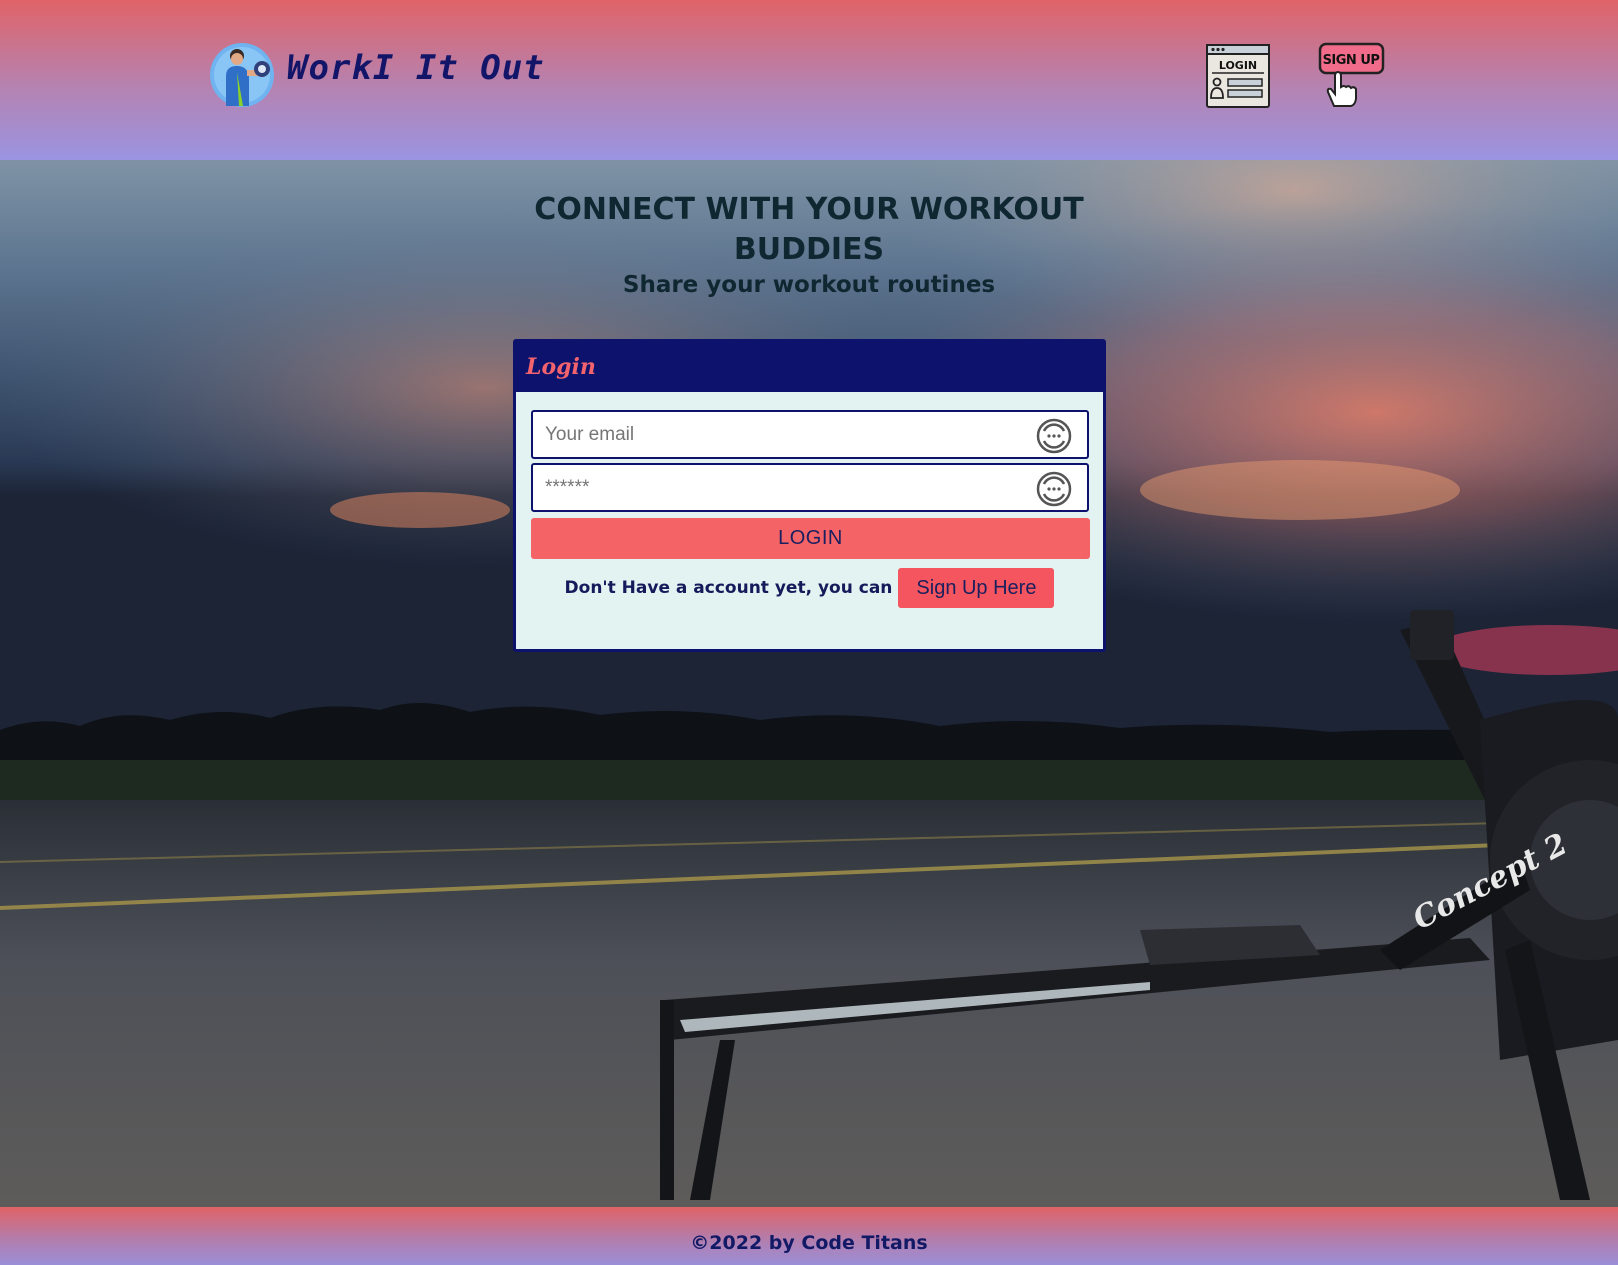  Describe the element at coordinates (785, 434) in the screenshot. I see `email-input` at that location.